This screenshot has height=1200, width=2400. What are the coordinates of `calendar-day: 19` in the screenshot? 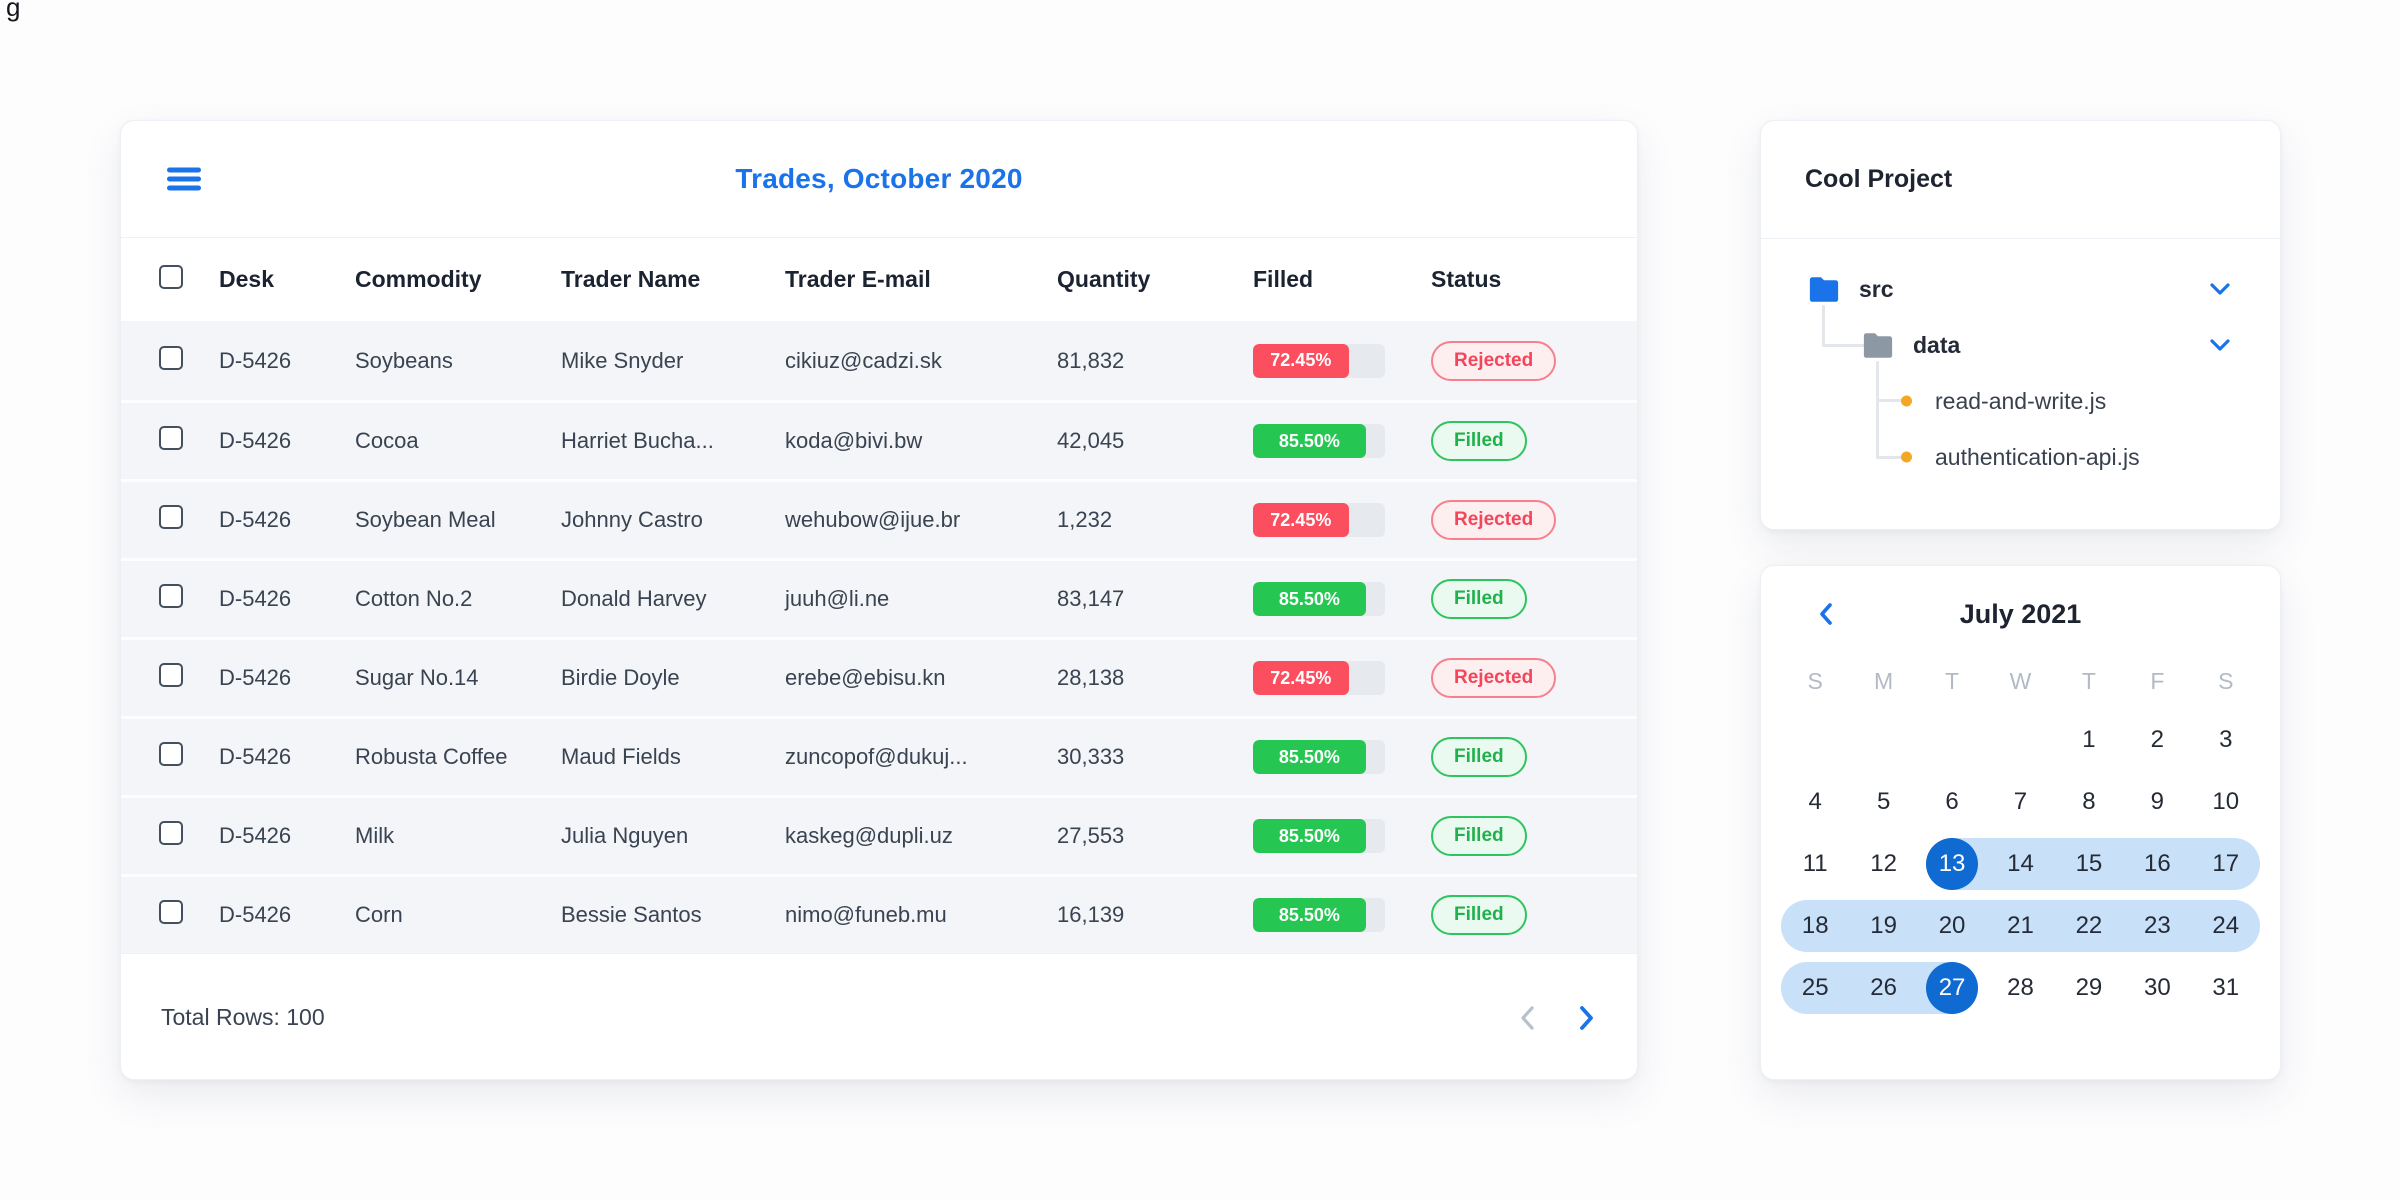 It's located at (1884, 926).